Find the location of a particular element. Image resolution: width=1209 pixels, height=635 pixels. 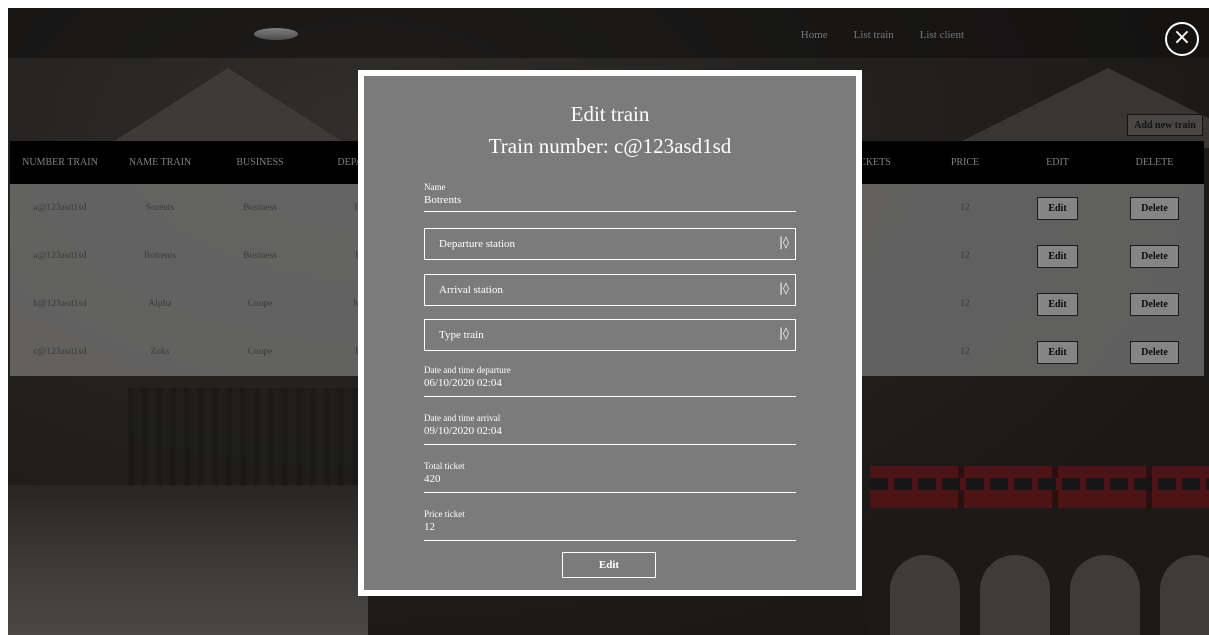

departure-station-label: Departure station is located at coordinates (477, 244).